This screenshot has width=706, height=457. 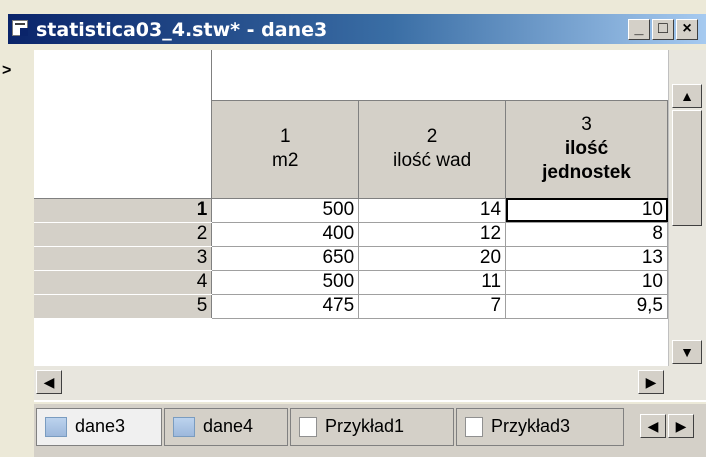 What do you see at coordinates (123, 234) in the screenshot?
I see `row-header: 2` at bounding box center [123, 234].